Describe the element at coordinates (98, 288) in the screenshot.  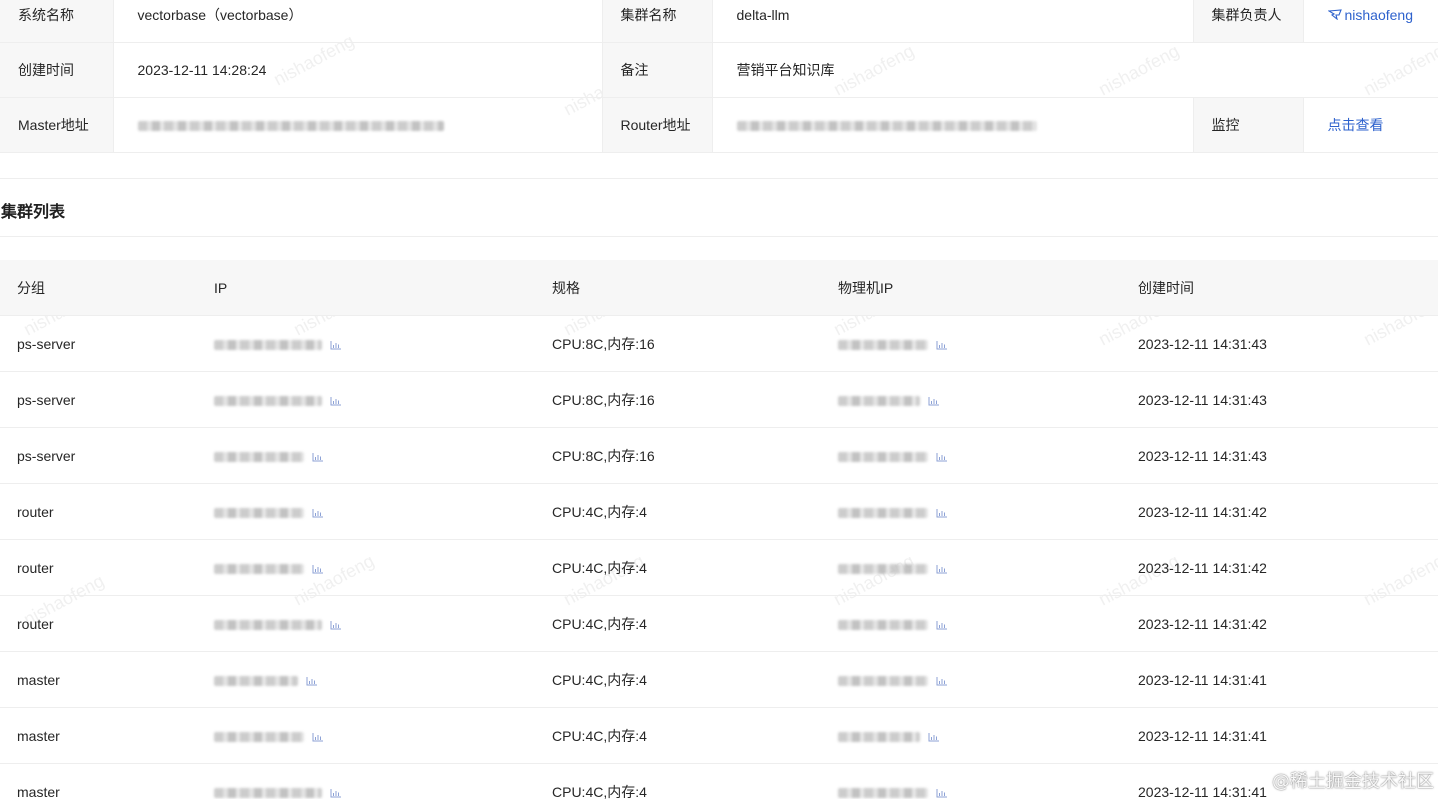
I see `column-header-group: 分组` at that location.